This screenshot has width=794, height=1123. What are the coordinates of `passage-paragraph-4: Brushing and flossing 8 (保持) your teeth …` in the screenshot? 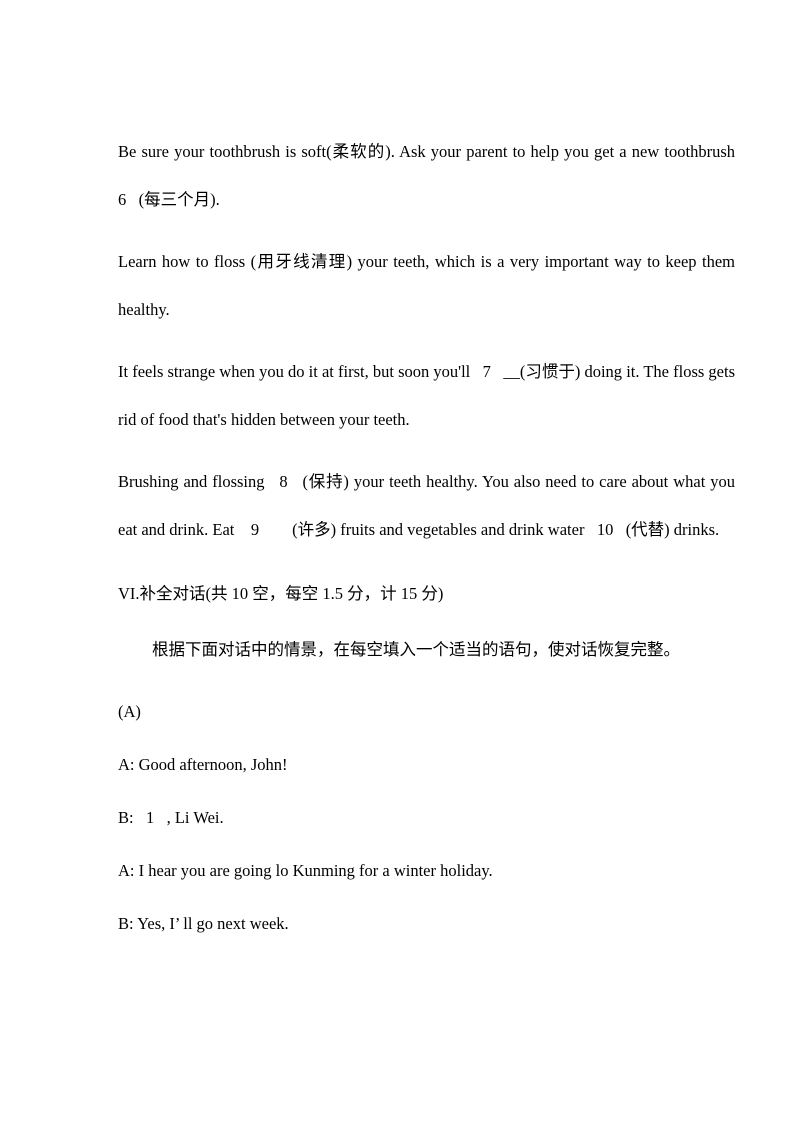 It's located at (429, 505).